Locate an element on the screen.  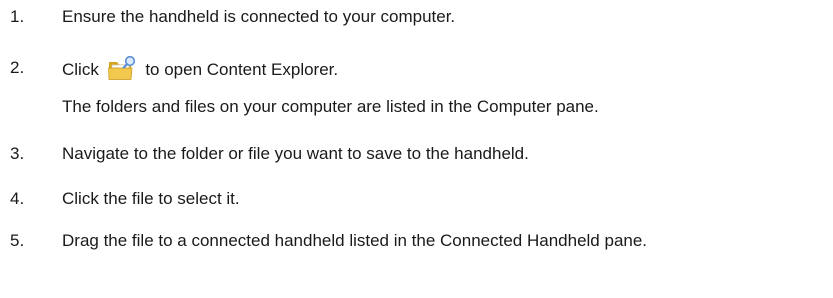
step-text: Click to open Content Explorer. is located at coordinates (200, 69).